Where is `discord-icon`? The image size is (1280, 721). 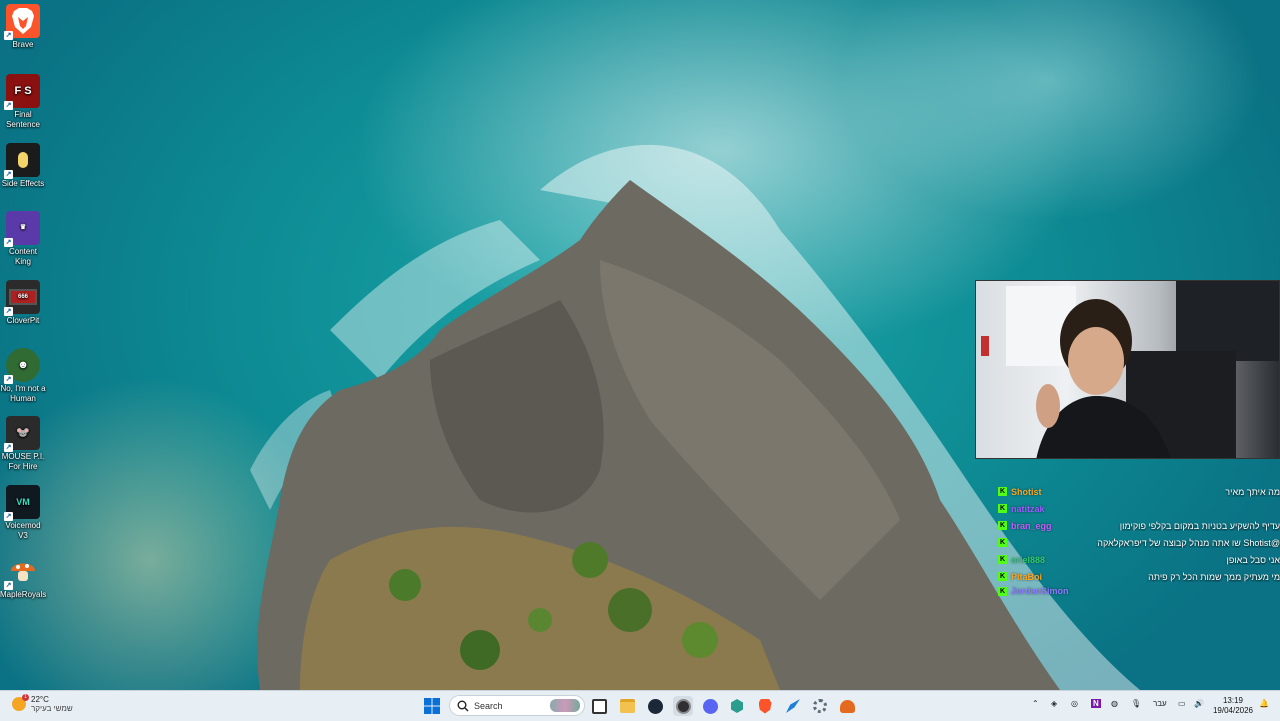 discord-icon is located at coordinates (710, 706).